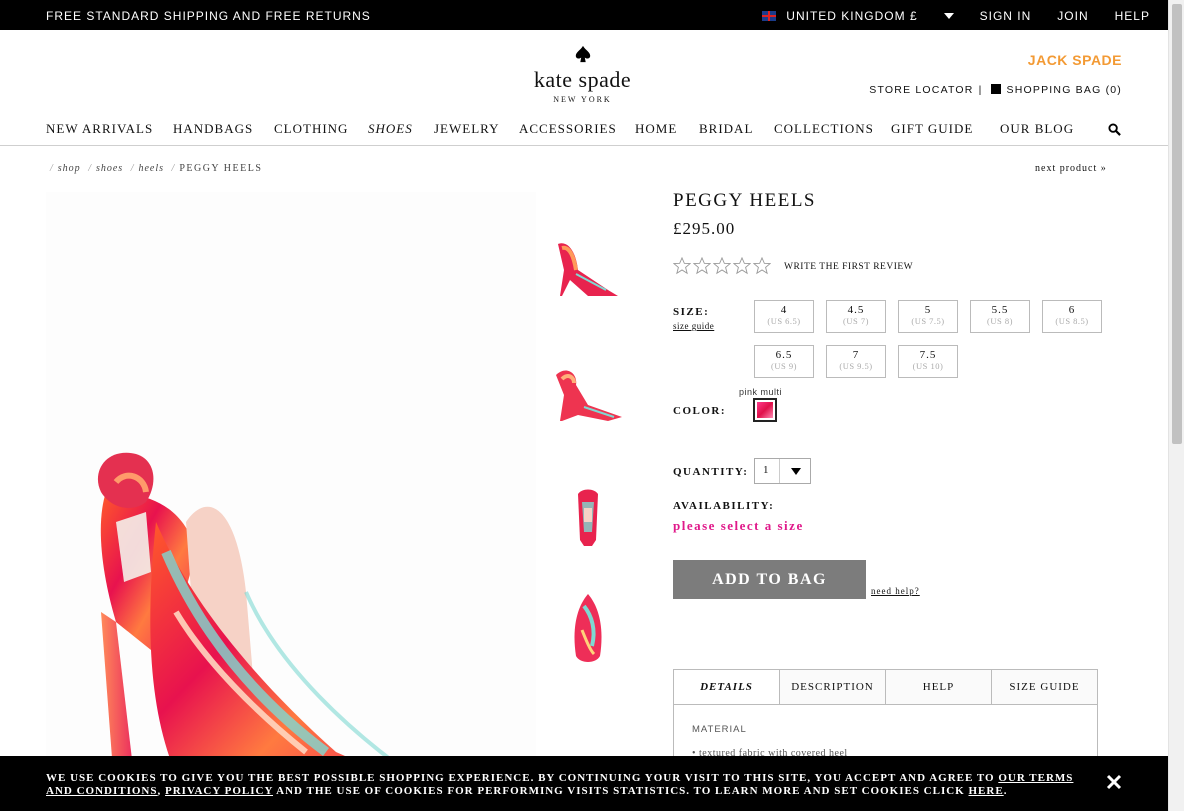  What do you see at coordinates (704, 228) in the screenshot?
I see `product-price: £295.00` at bounding box center [704, 228].